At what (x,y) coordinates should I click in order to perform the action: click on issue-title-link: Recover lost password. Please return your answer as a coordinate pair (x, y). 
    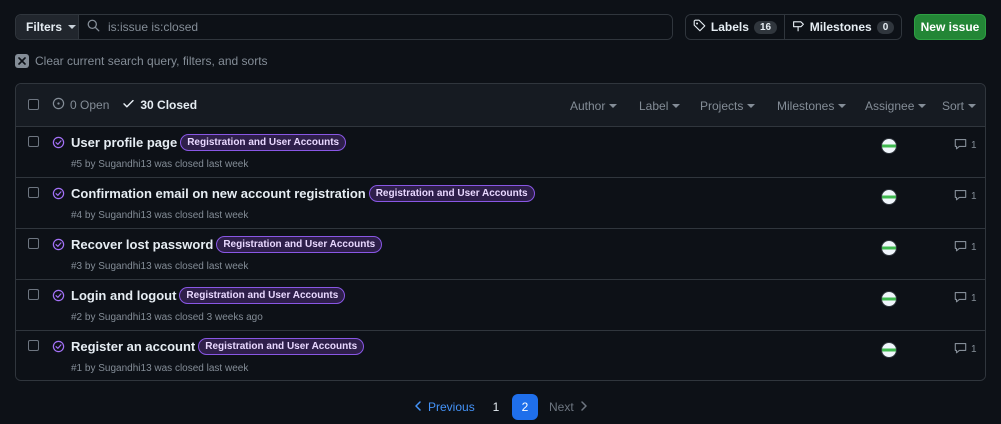
    Looking at the image, I should click on (142, 244).